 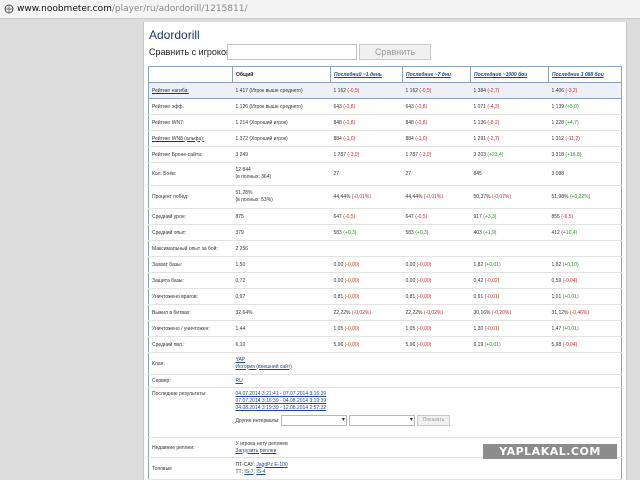 What do you see at coordinates (190, 363) in the screenshot?
I see `clan-label: Клан:` at bounding box center [190, 363].